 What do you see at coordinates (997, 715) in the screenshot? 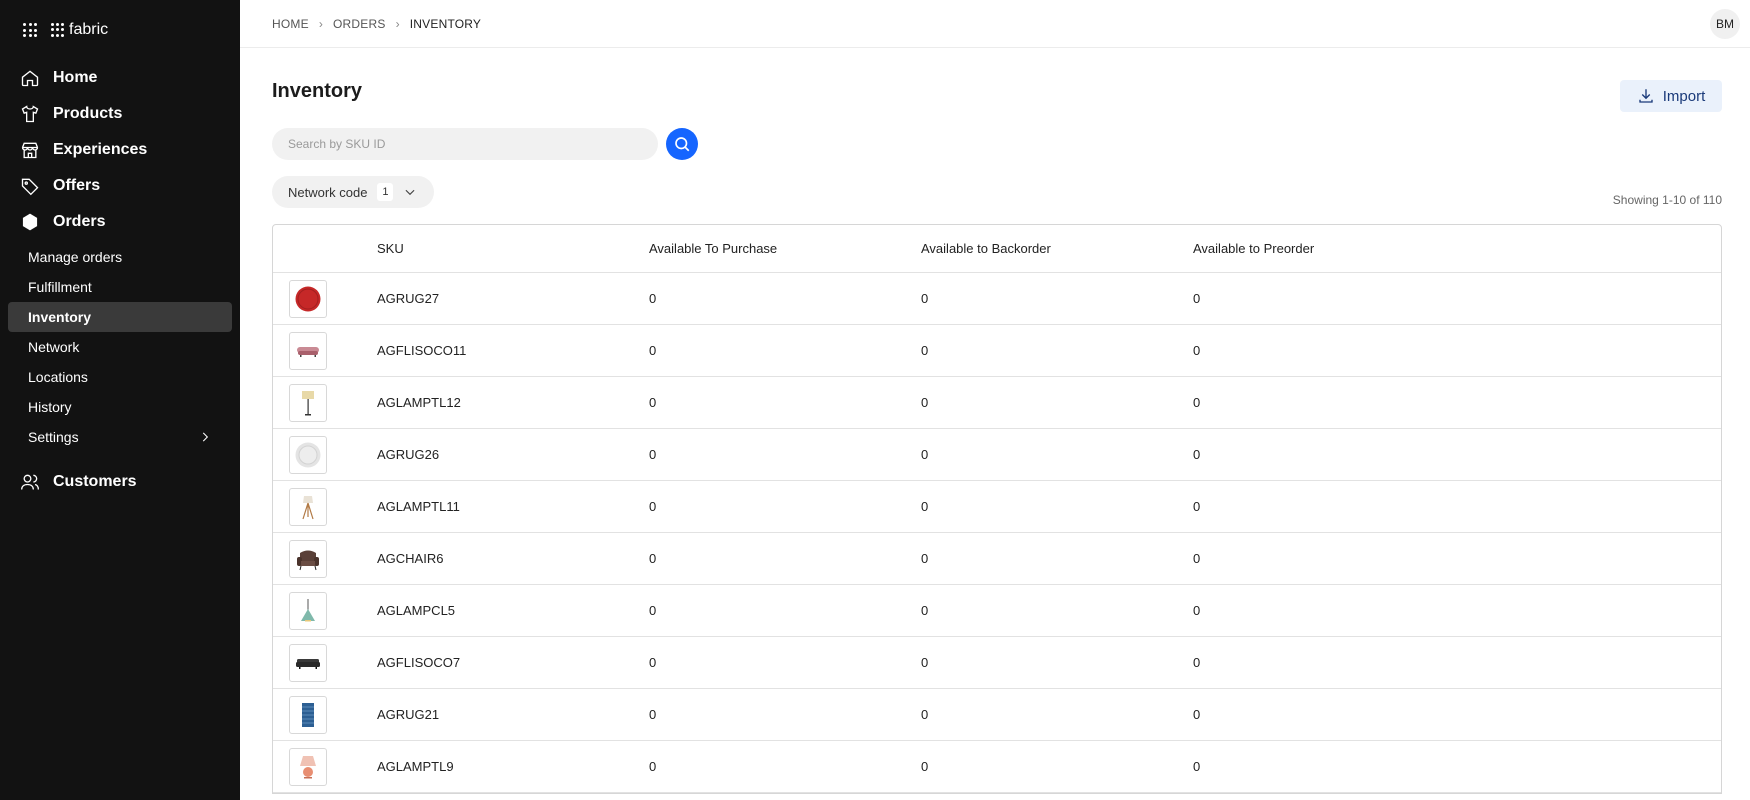
I see `table-row: AGRUG21 0 0 0` at bounding box center [997, 715].